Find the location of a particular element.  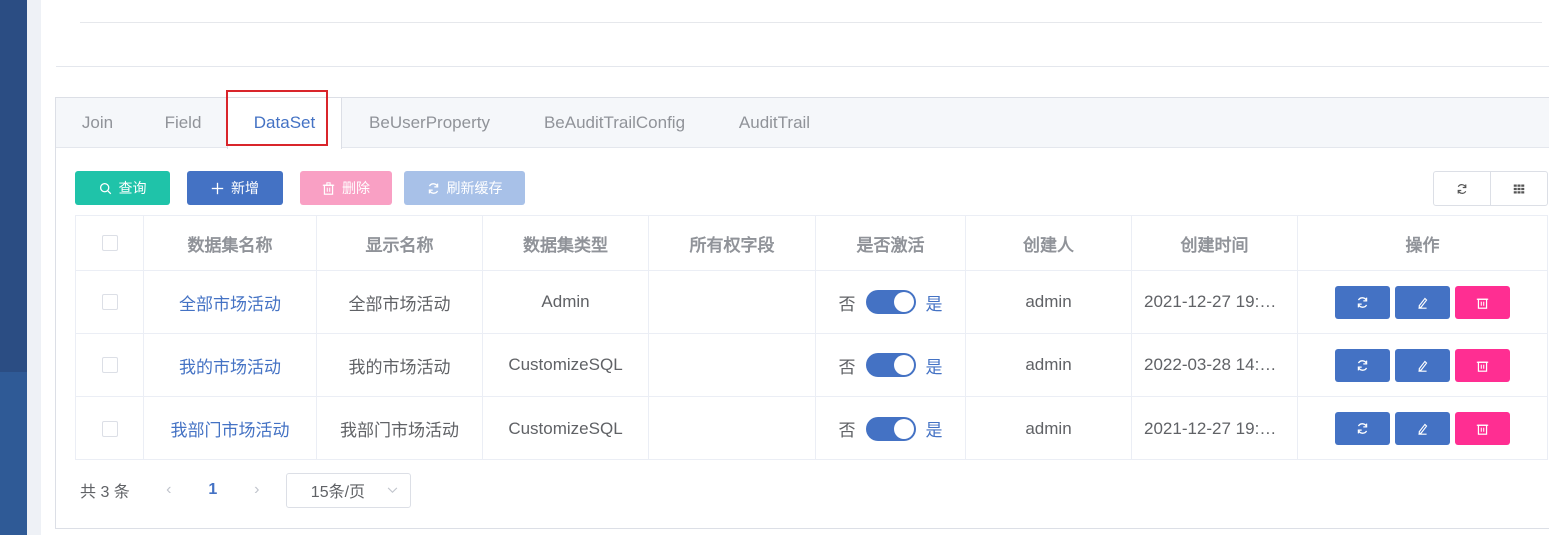

tab-field: Field is located at coordinates (183, 123).